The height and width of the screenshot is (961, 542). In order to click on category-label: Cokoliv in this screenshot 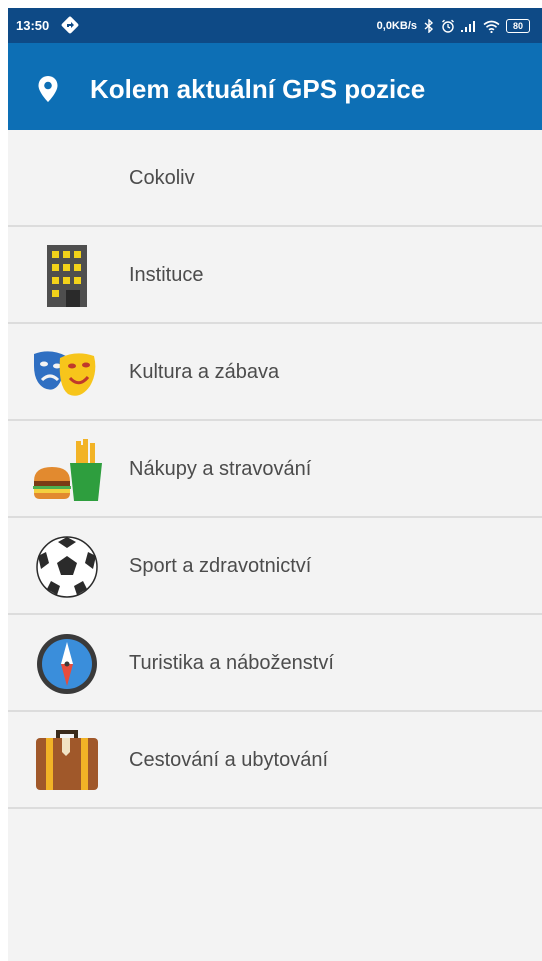, I will do `click(162, 178)`.